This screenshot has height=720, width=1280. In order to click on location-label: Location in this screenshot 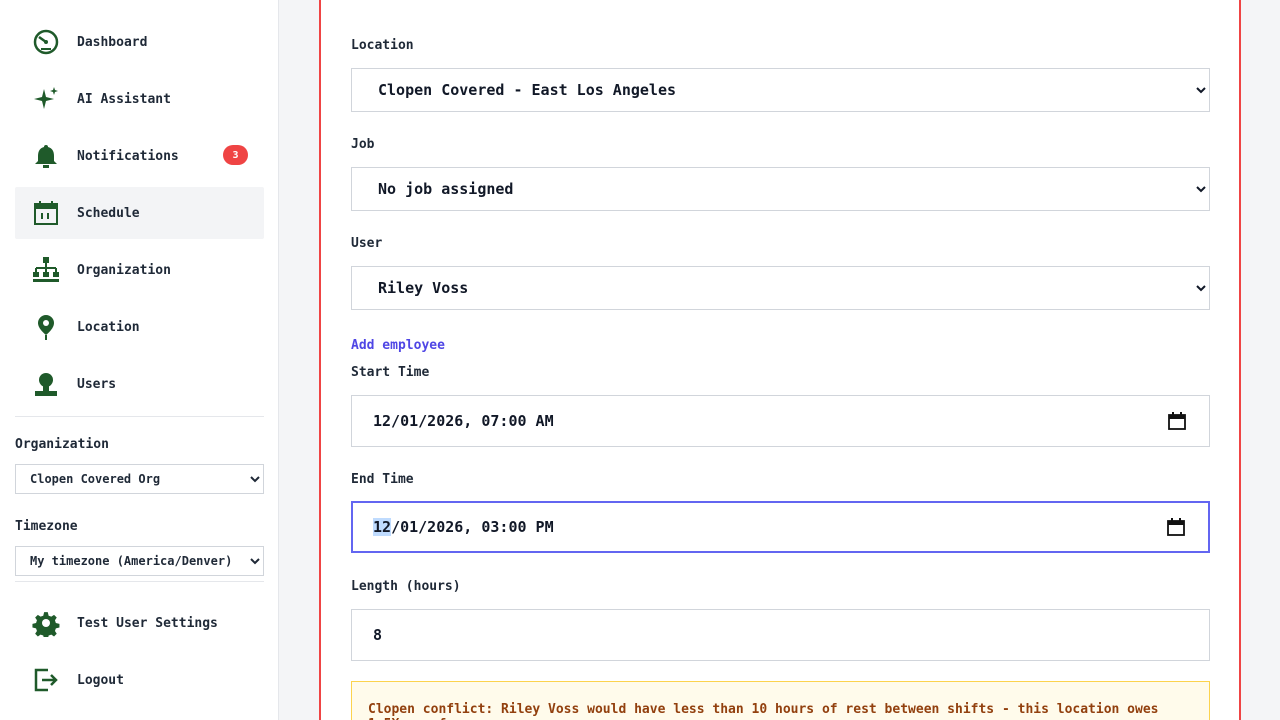, I will do `click(382, 45)`.